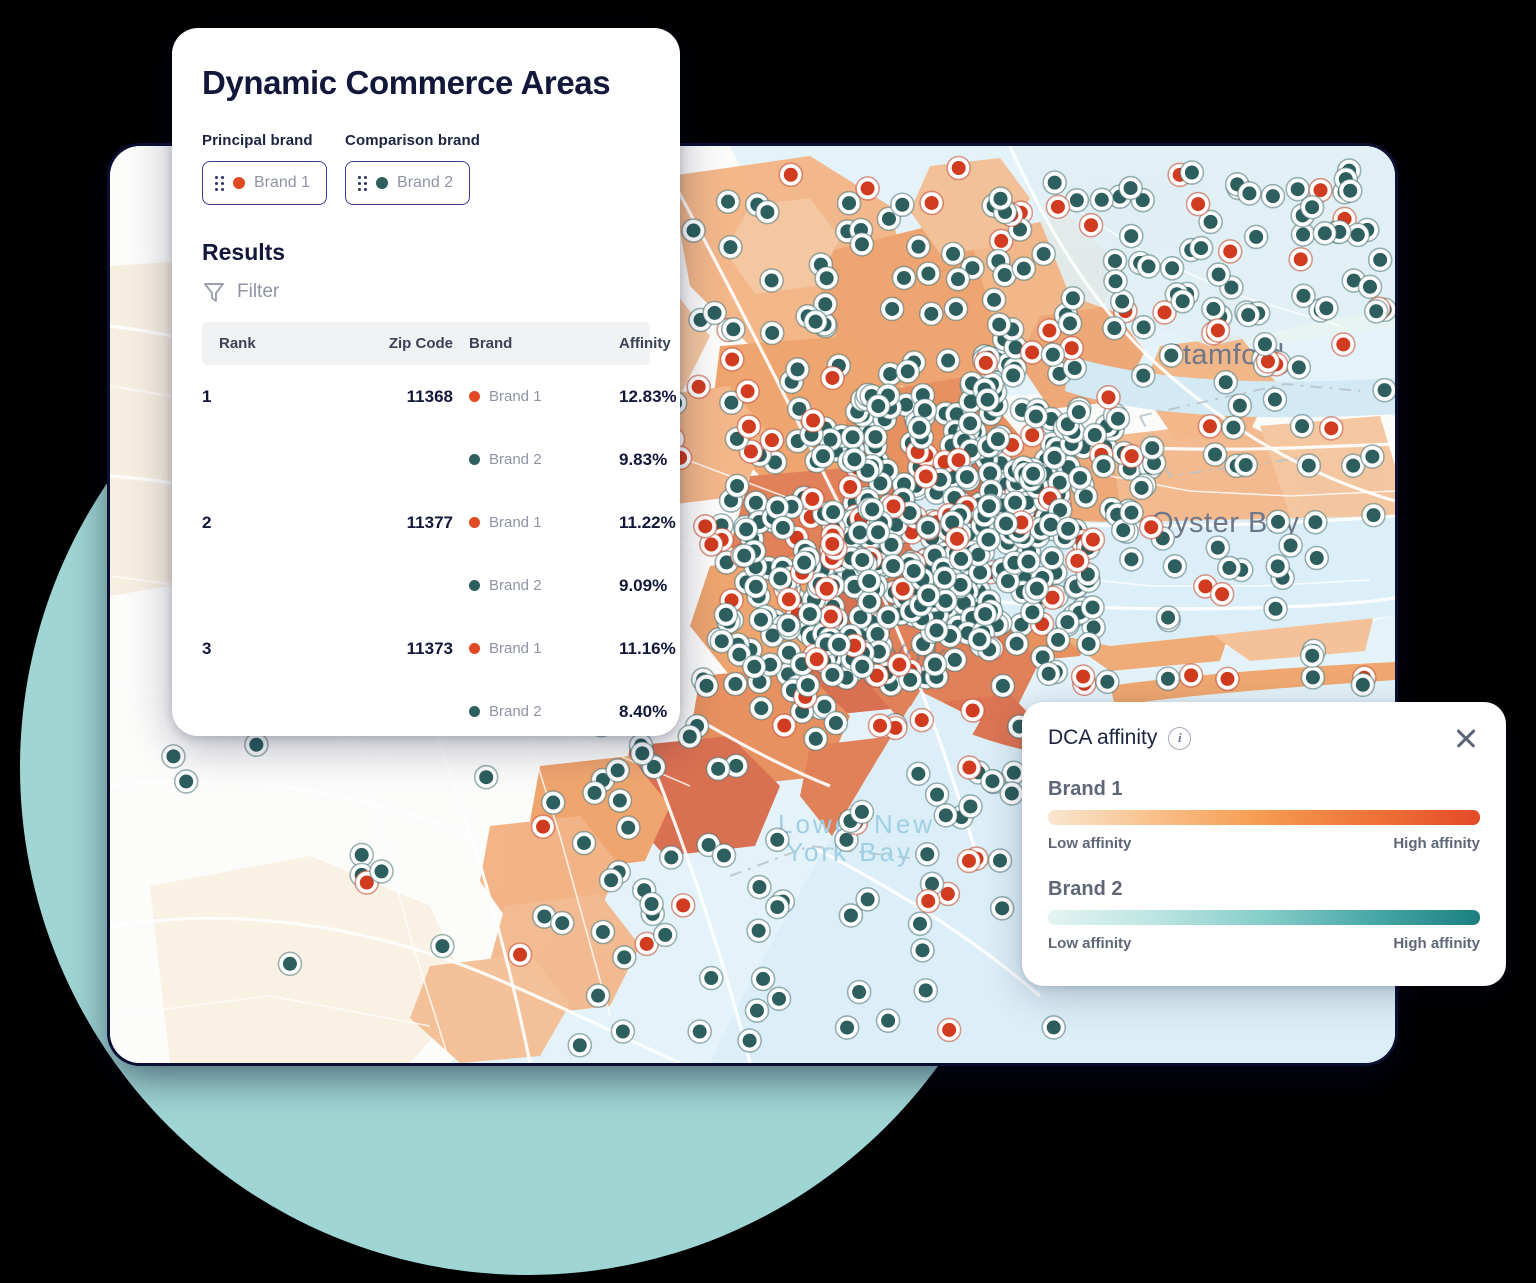 This screenshot has width=1536, height=1283. Describe the element at coordinates (265, 183) in the screenshot. I see `principal-brand-chip: Brand 1` at that location.